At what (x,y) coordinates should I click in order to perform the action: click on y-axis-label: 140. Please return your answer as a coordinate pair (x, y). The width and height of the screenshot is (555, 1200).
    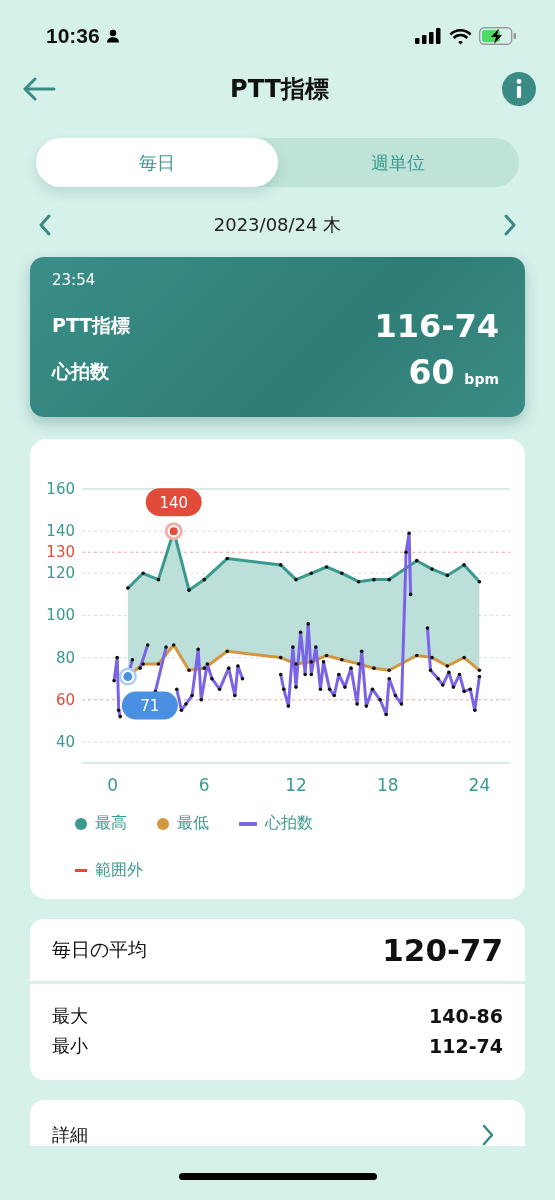
    Looking at the image, I should click on (60, 531).